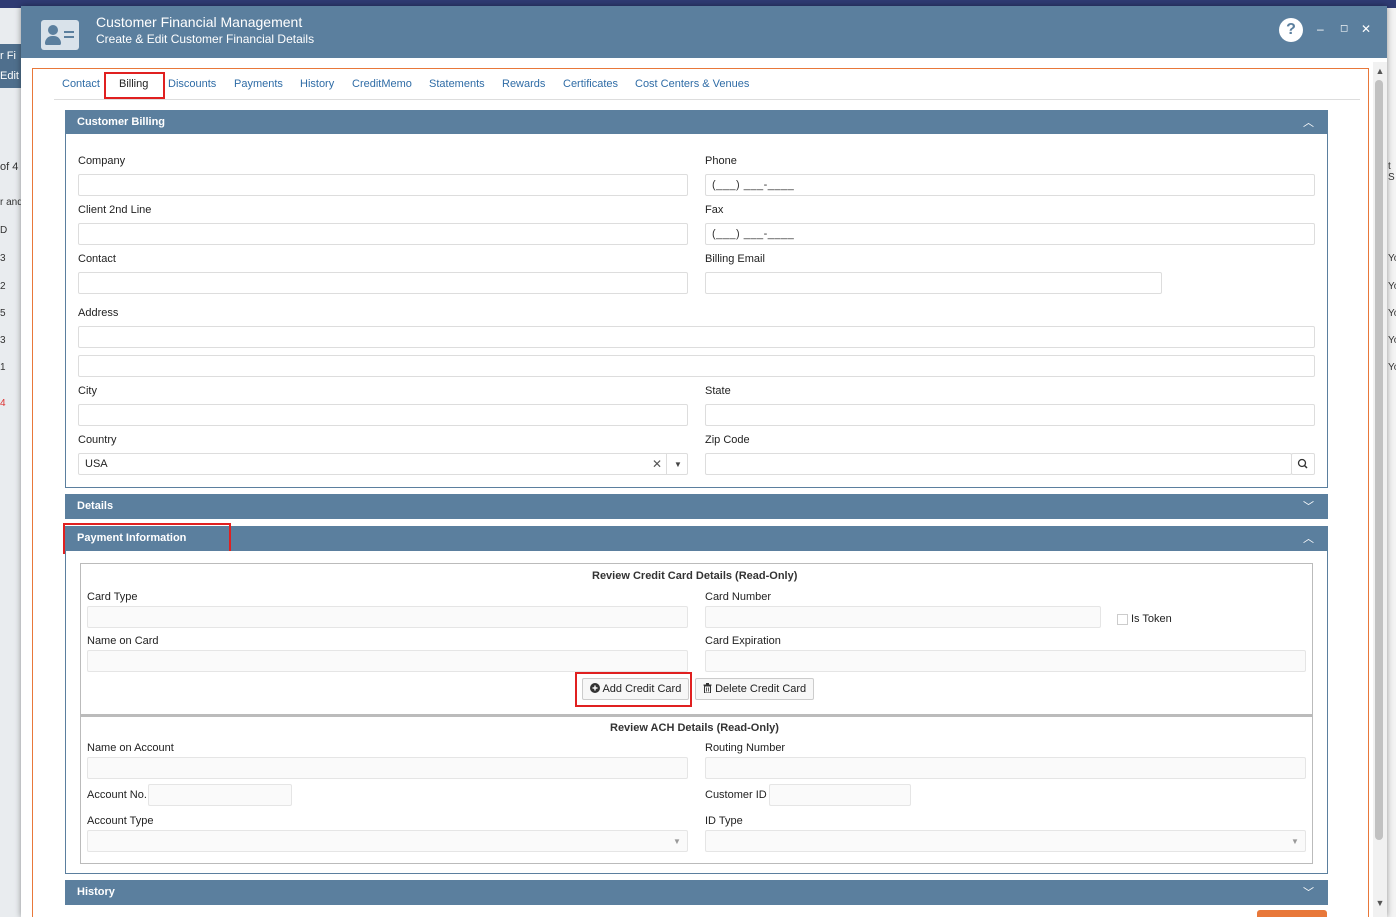  Describe the element at coordinates (1380, 903) in the screenshot. I see `scroll-down-icon: ▼` at that location.